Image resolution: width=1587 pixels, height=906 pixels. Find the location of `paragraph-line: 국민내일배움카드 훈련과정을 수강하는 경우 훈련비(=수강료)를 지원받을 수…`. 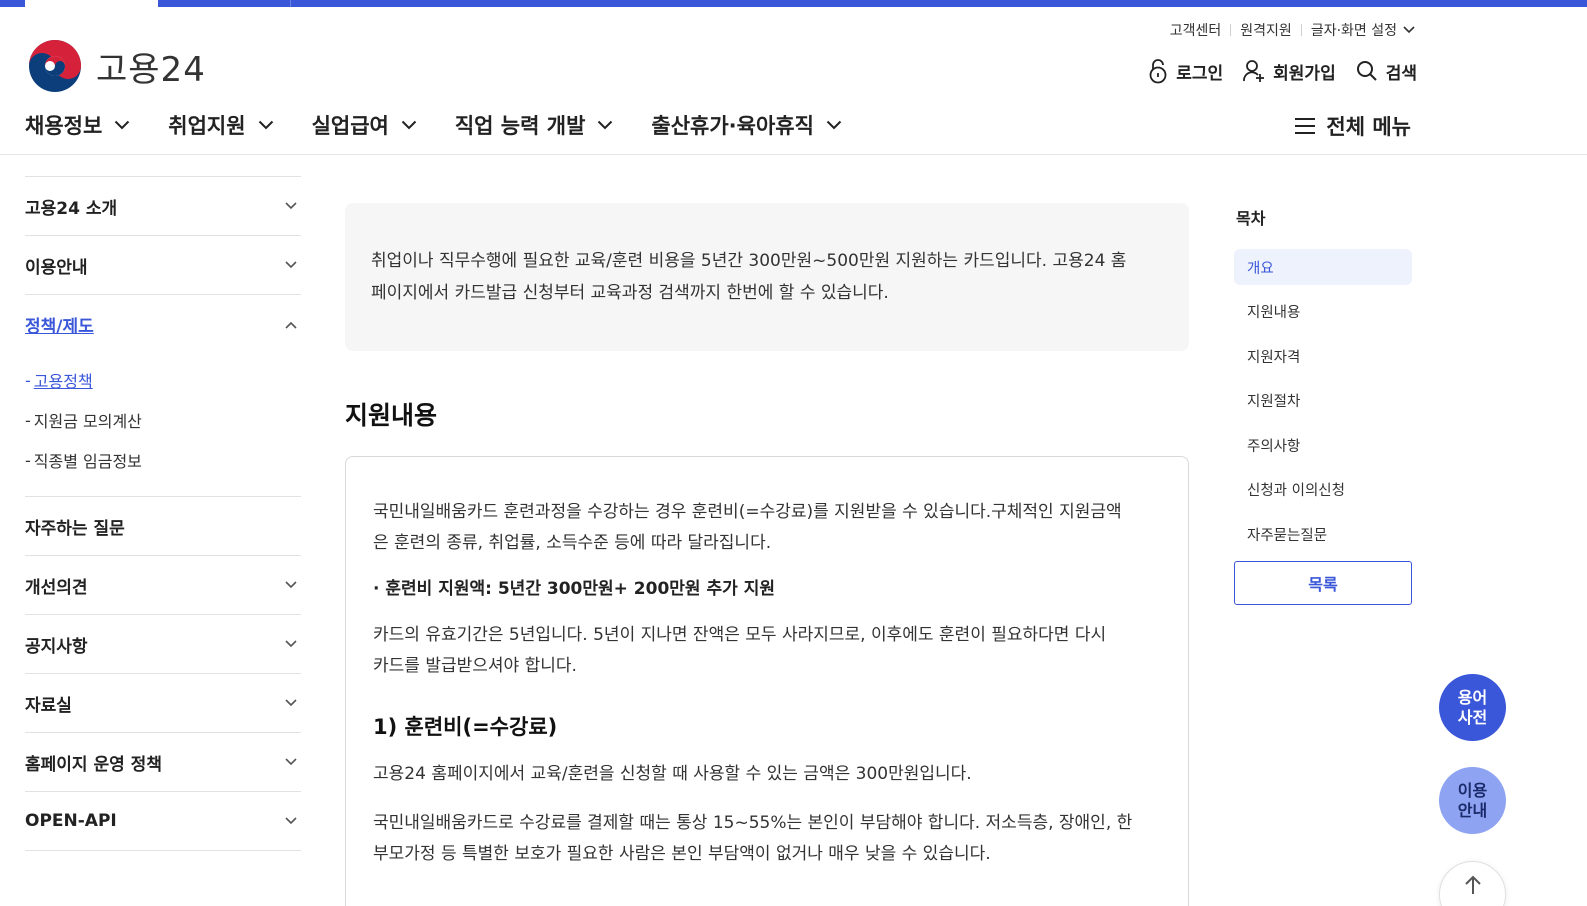

paragraph-line: 국민내일배움카드 훈련과정을 수강하는 경우 훈련비(=수강료)를 지원받을 수… is located at coordinates (747, 512).